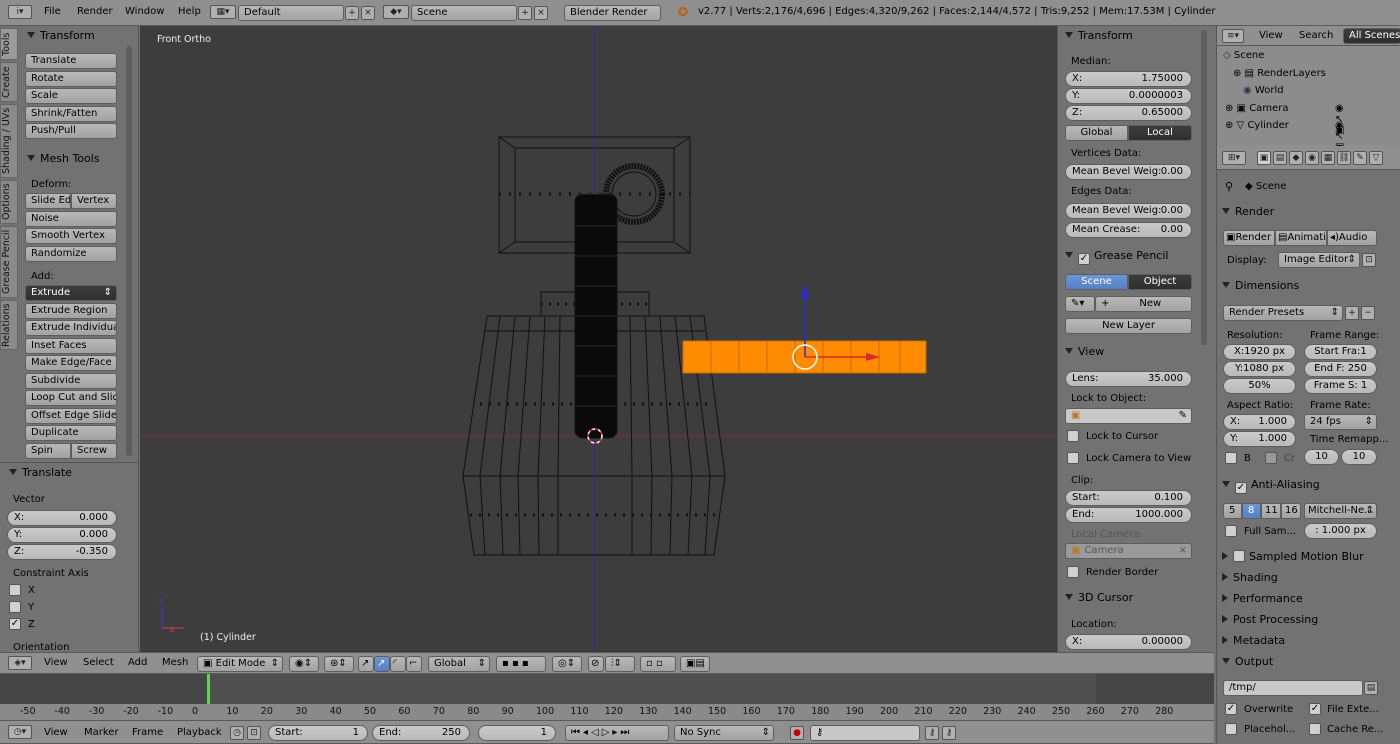 The width and height of the screenshot is (1400, 744). I want to click on aa-samples-8: 8, so click(1251, 511).